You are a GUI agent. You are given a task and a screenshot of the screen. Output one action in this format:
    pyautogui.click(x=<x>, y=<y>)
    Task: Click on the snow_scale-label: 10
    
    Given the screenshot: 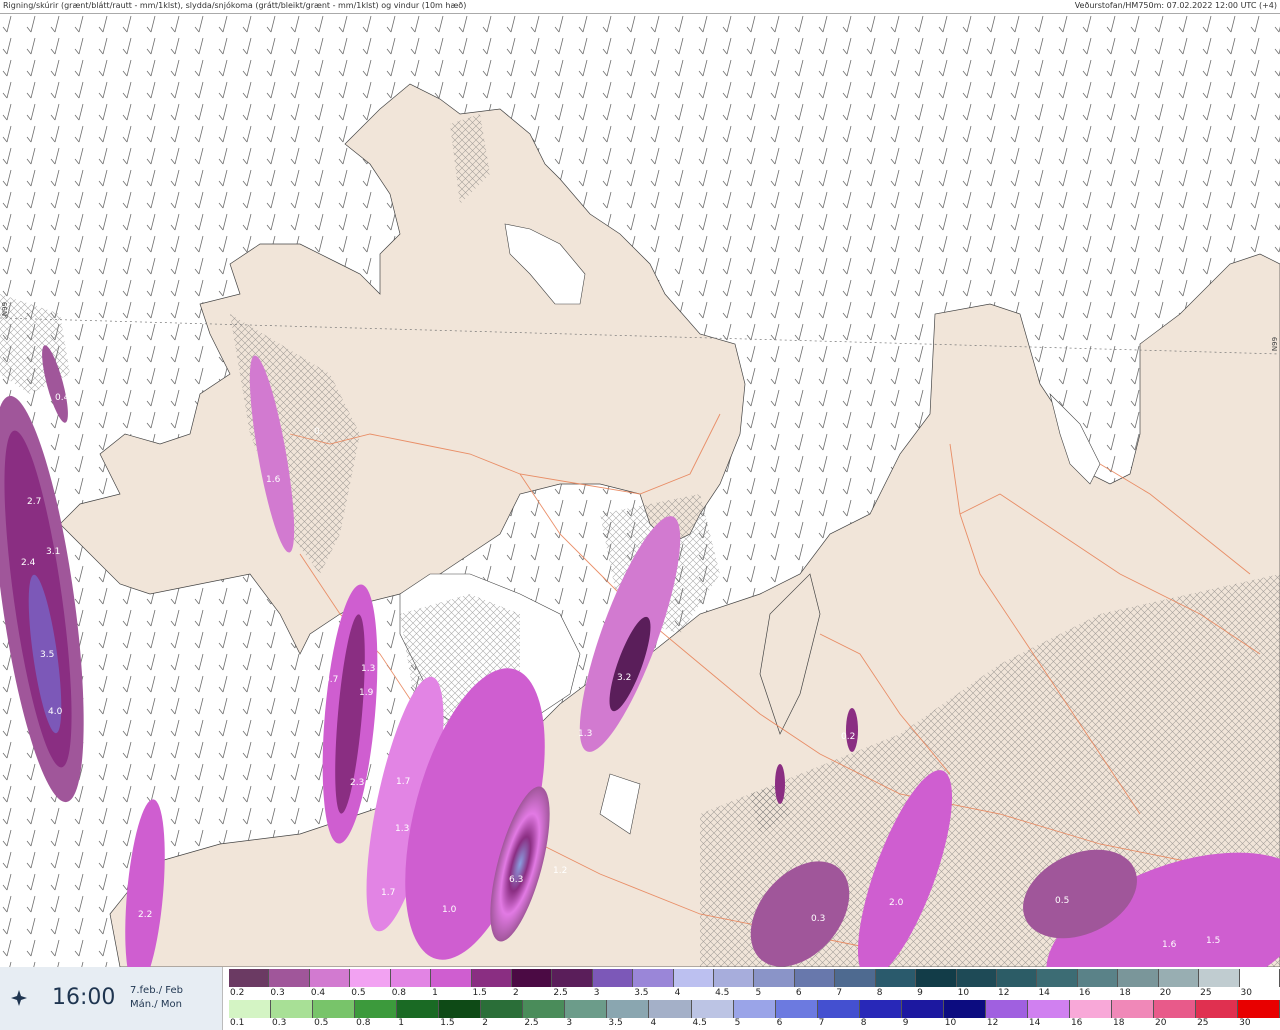 What is the action you would take?
    pyautogui.click(x=963, y=993)
    